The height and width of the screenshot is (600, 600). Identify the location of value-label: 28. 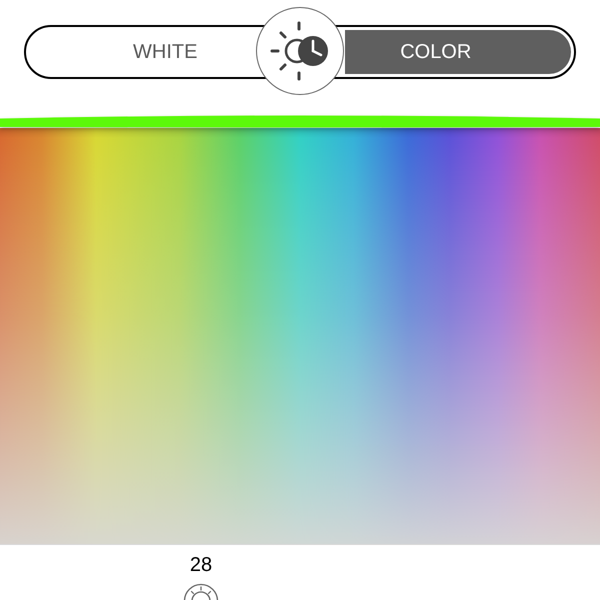
(201, 565).